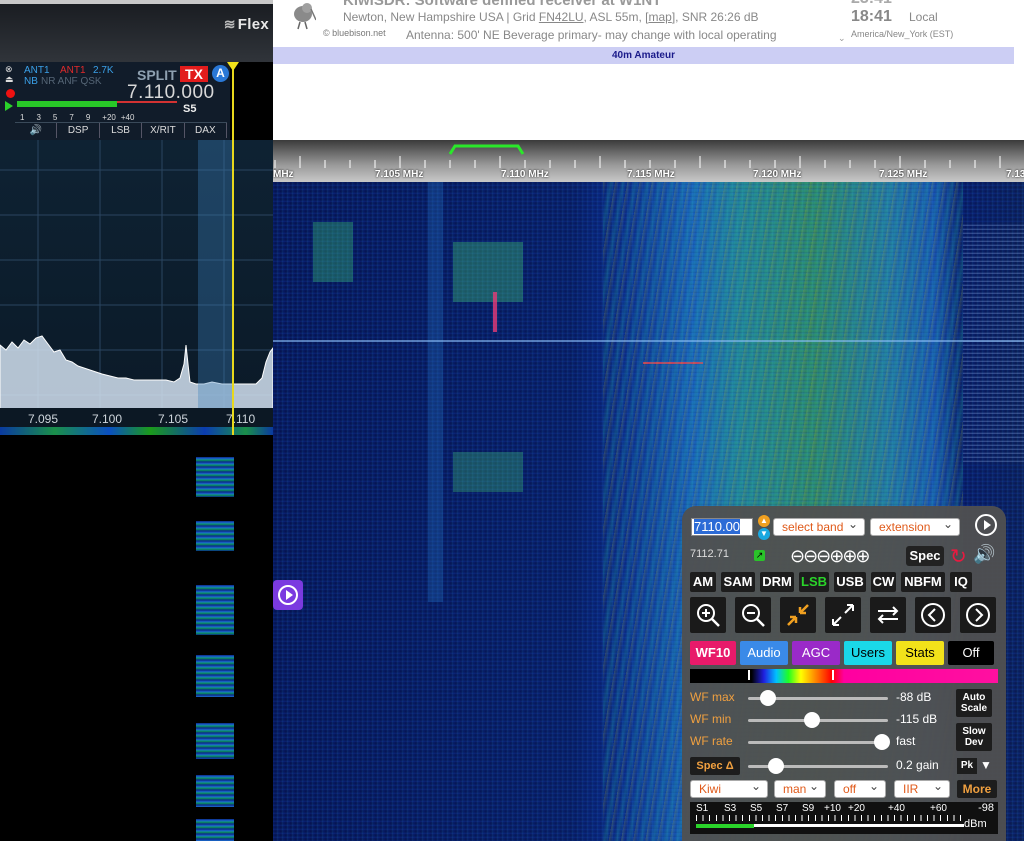  What do you see at coordinates (868, 653) in the screenshot?
I see `tab-users: Users` at bounding box center [868, 653].